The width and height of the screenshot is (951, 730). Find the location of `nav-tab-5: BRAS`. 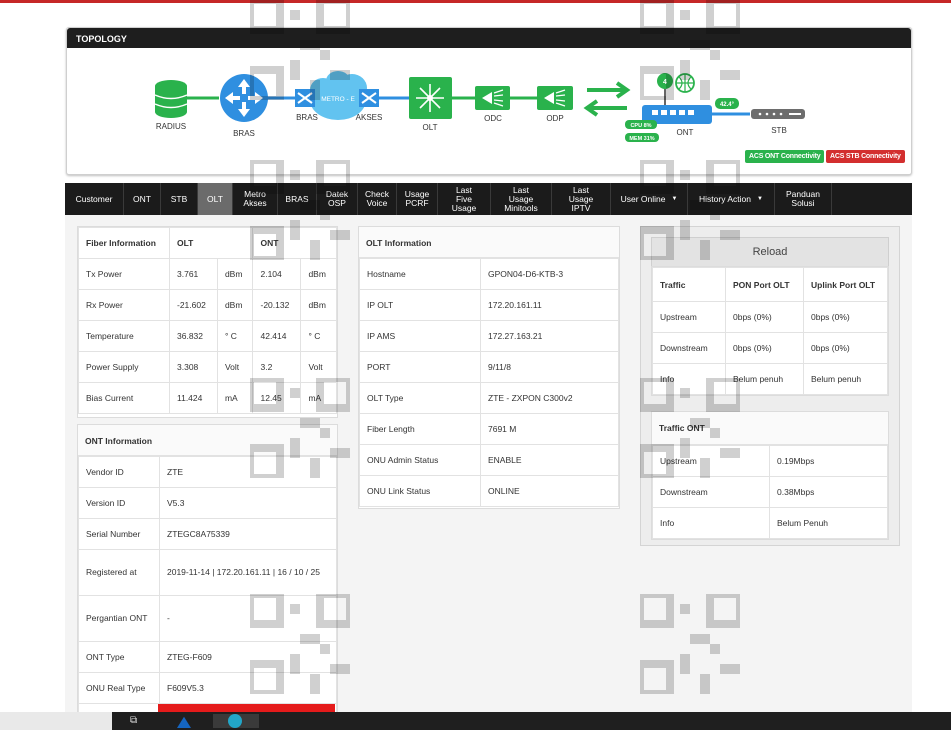

nav-tab-5: BRAS is located at coordinates (297, 199).